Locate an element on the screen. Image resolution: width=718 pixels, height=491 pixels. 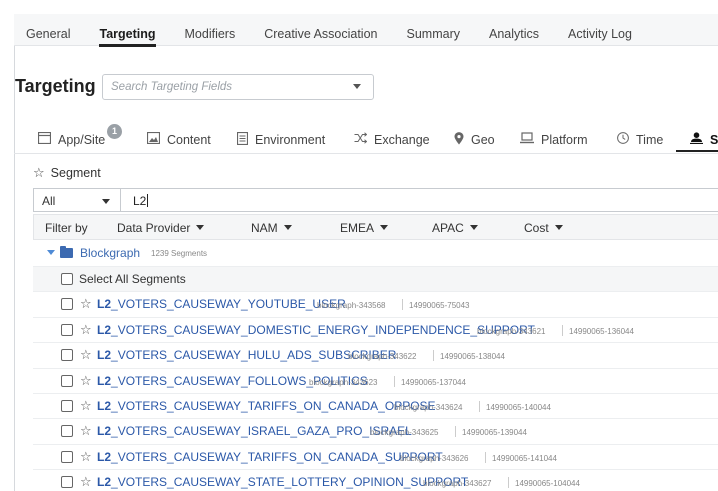
segment-name-rest: _VOTERS_CAUSEWAY_ISRAEL_GAZA_PRO_ISRAEL is located at coordinates (261, 431).